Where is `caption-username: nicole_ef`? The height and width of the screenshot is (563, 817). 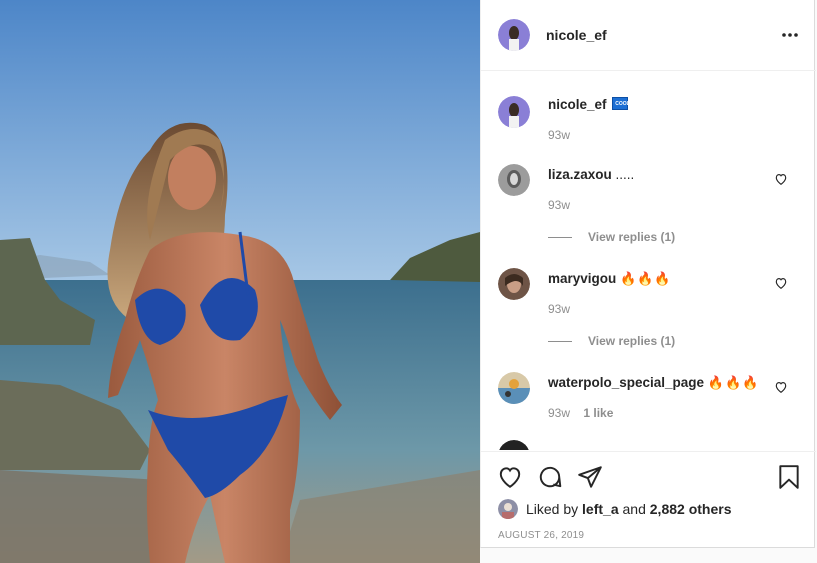
caption-username: nicole_ef is located at coordinates (577, 104).